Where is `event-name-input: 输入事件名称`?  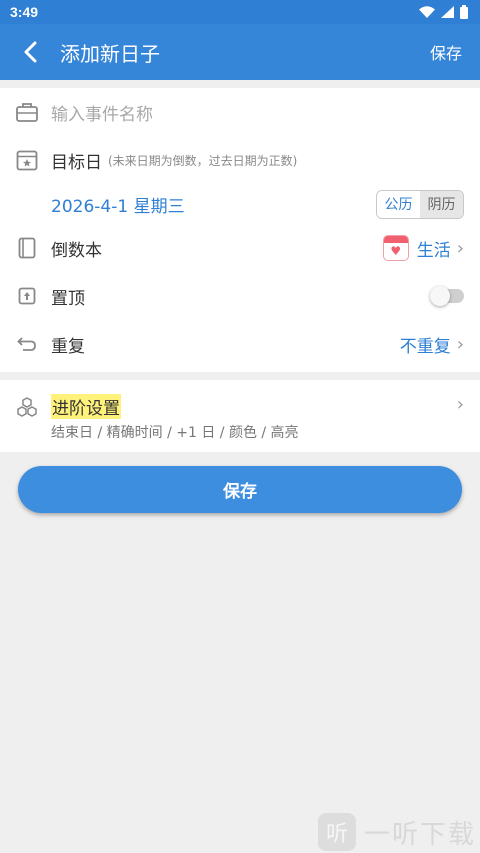
event-name-input: 输入事件名称 is located at coordinates (102, 112).